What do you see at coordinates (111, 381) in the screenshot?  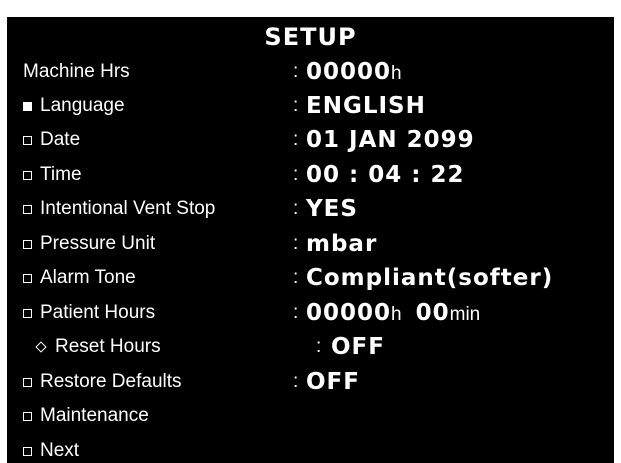 I see `restore-defaults-label: Restore Defaults` at bounding box center [111, 381].